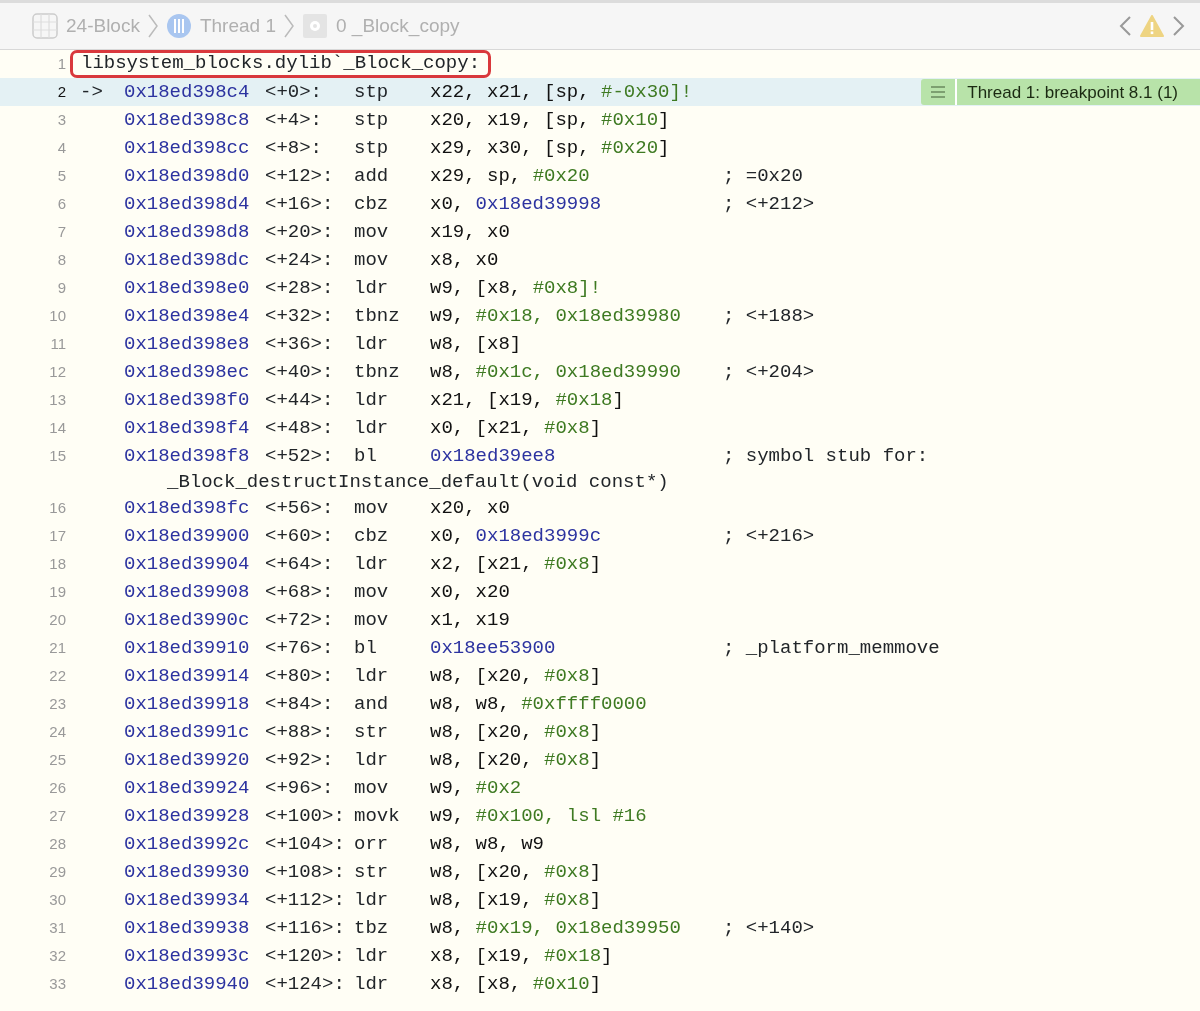 The image size is (1200, 1011). I want to click on address: 0x18ed398d8, so click(187, 232).